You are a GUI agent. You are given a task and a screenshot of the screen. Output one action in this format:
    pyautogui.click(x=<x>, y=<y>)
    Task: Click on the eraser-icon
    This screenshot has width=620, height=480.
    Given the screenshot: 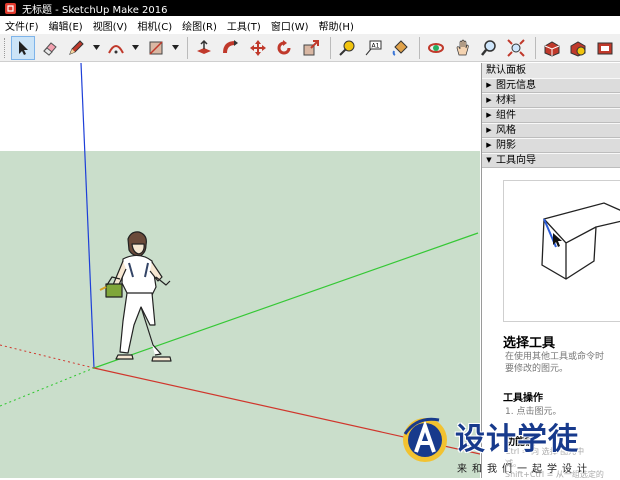 What is the action you would take?
    pyautogui.click(x=49, y=48)
    